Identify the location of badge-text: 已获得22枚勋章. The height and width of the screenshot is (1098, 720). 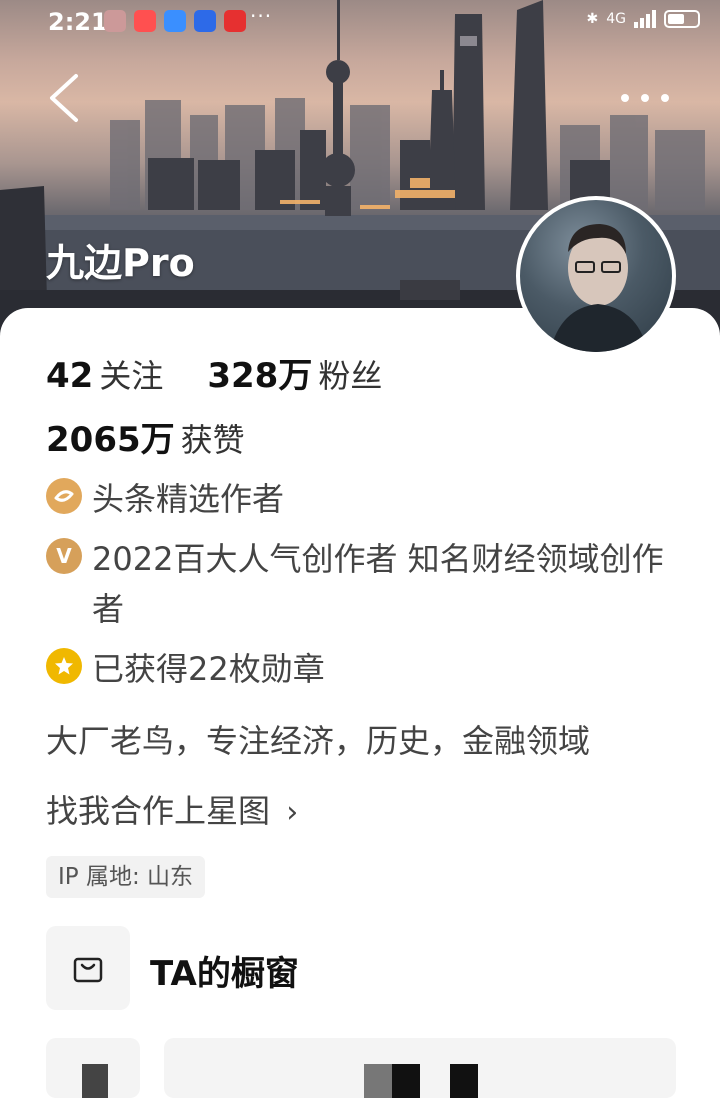
(208, 669).